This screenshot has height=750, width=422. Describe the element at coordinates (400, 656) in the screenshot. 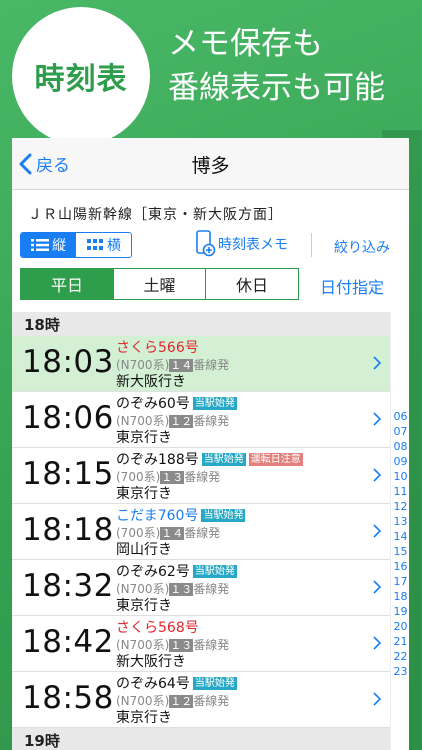

I see `hour-index-item: 22` at that location.